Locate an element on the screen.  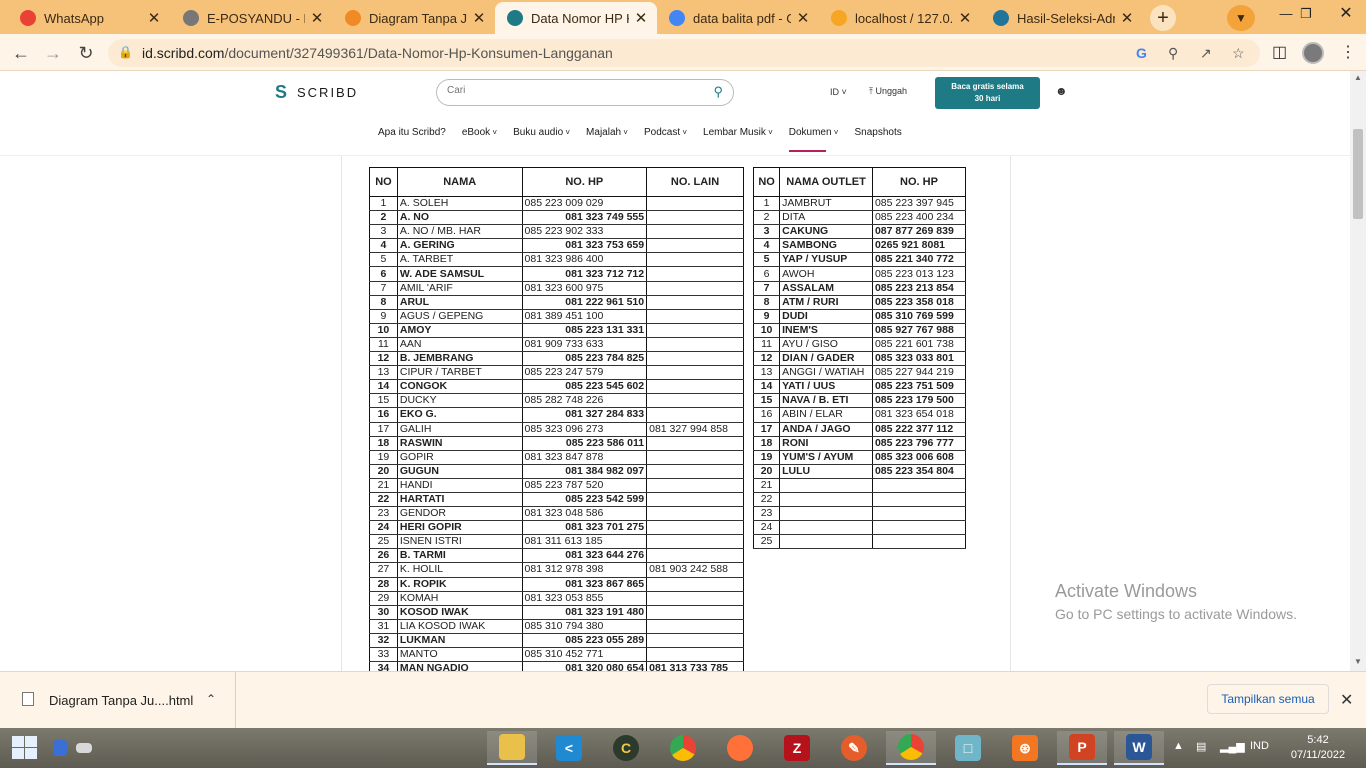
word-icon: W is located at coordinates (1139, 748).